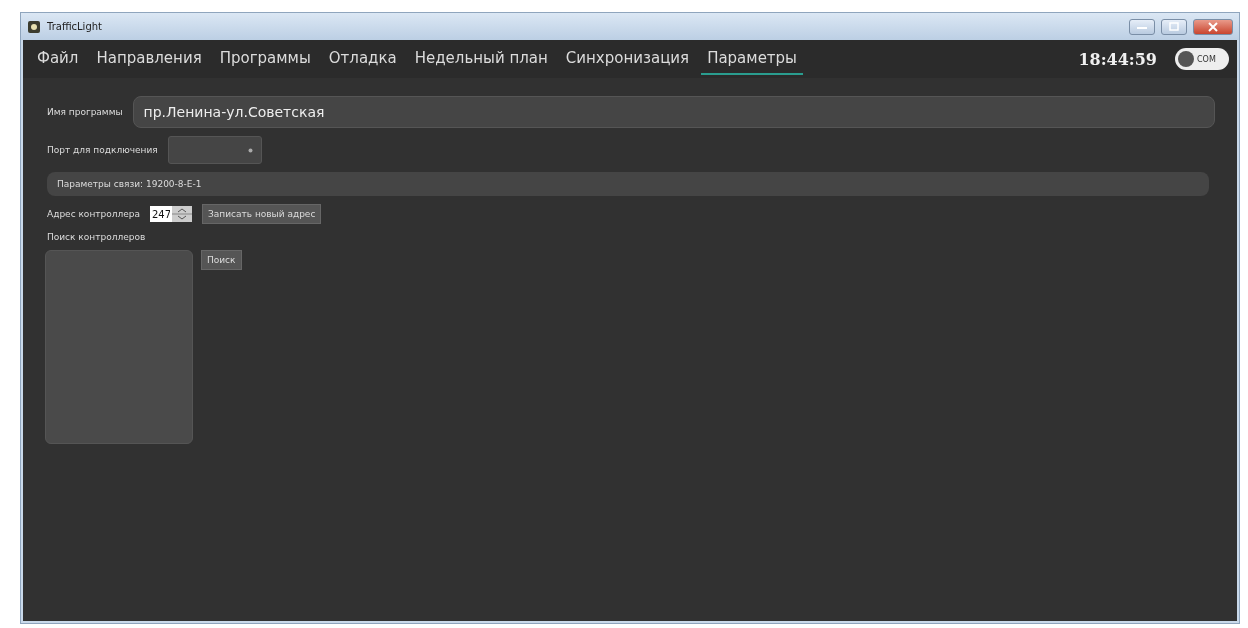 Image resolution: width=1248 pixels, height=628 pixels. What do you see at coordinates (250, 150) in the screenshot?
I see `dot-icon` at bounding box center [250, 150].